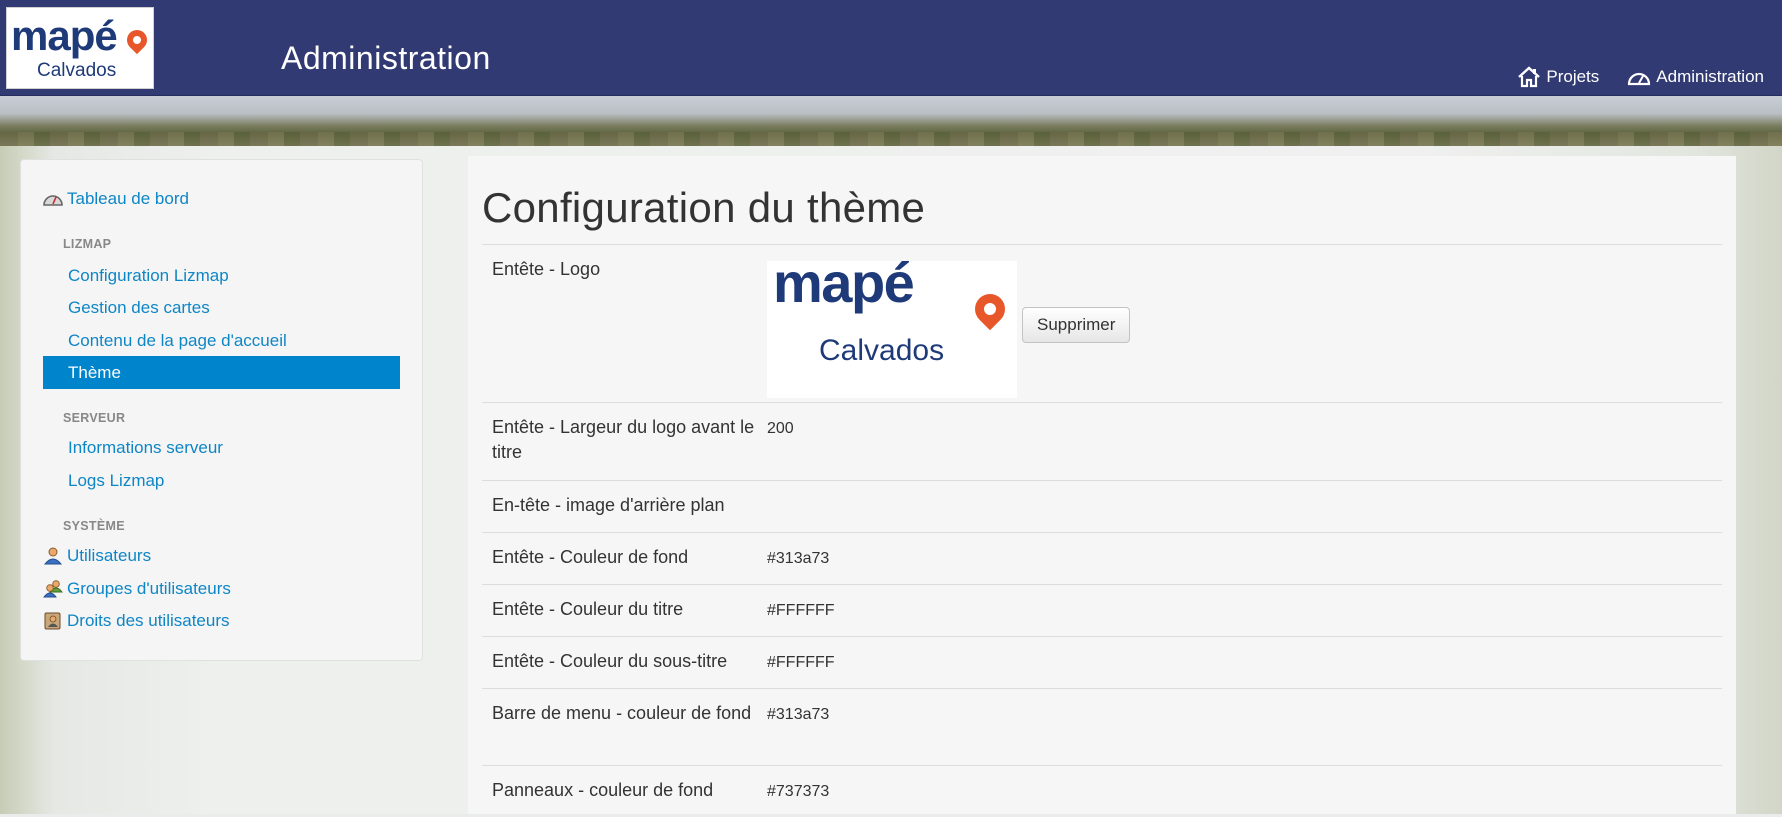  I want to click on site-logo: mapé Calvados, so click(80, 48).